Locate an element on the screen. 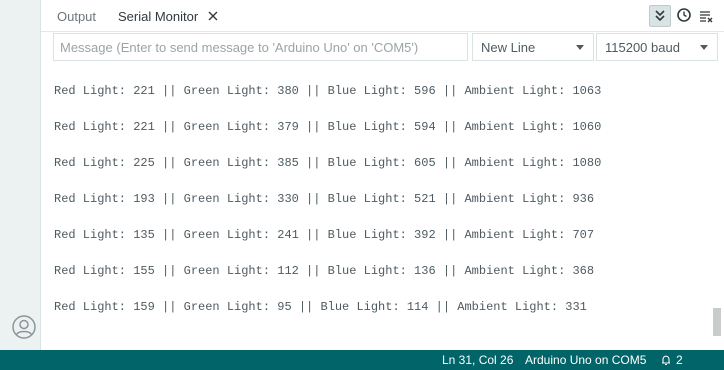 The height and width of the screenshot is (370, 724). line-ending-select: New Line is located at coordinates (533, 47).